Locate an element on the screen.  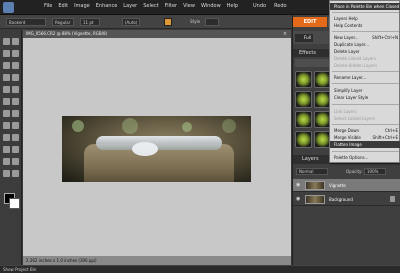
text-color-swatch is located at coordinates (168, 22).